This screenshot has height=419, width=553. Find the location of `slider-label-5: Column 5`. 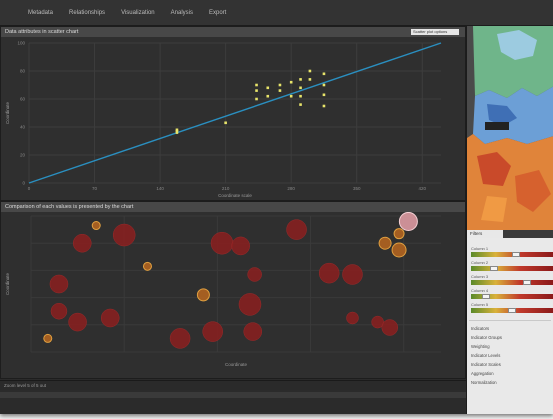

slider-label-5: Column 5 is located at coordinates (480, 304).